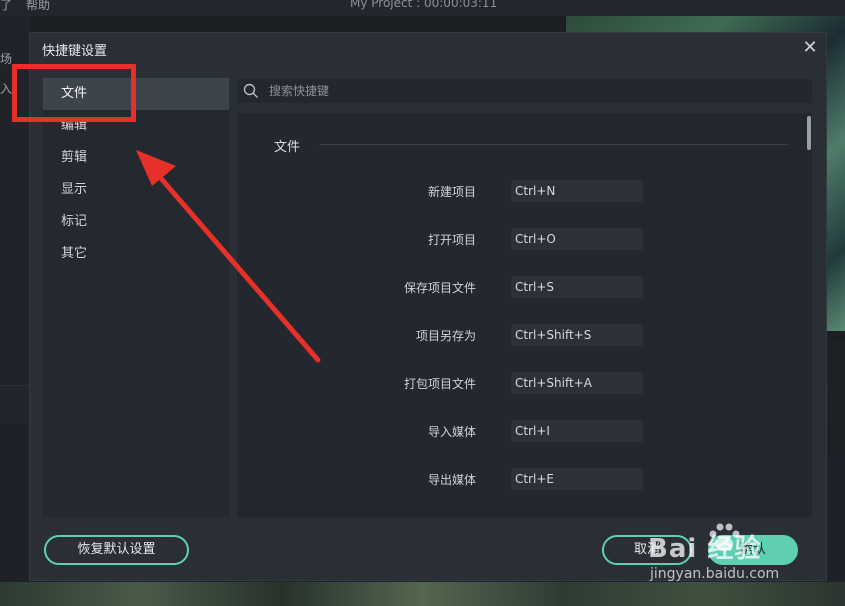 The image size is (845, 606). I want to click on shortcut-label-pack-project: 打包项目文件, so click(439, 384).